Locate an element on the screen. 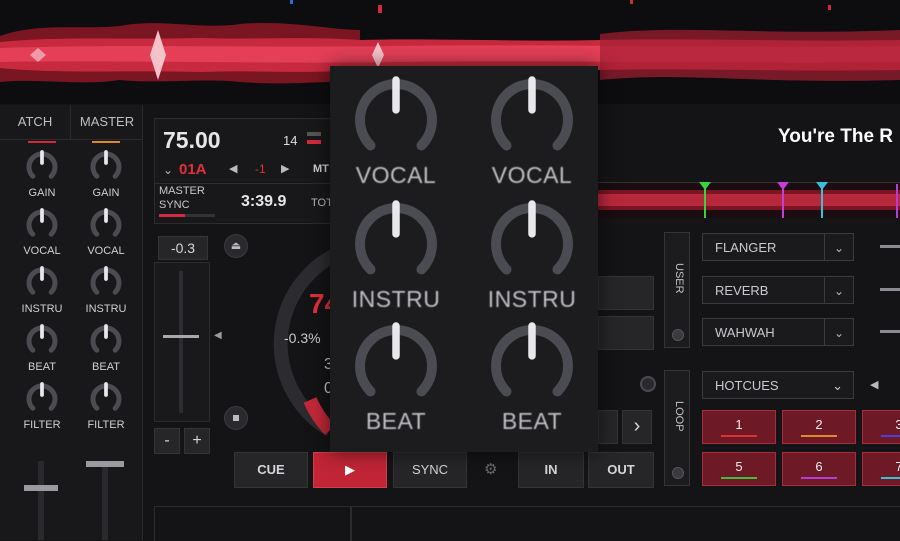  deck-b-knob-group: FILTER is located at coordinates (106, 410).